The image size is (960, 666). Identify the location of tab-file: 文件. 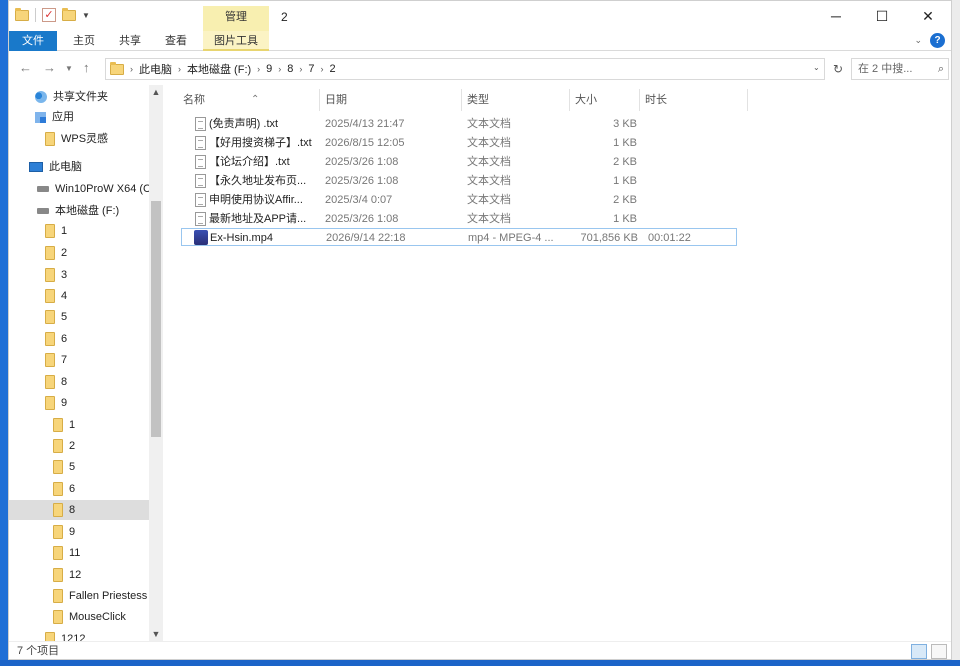
(33, 41).